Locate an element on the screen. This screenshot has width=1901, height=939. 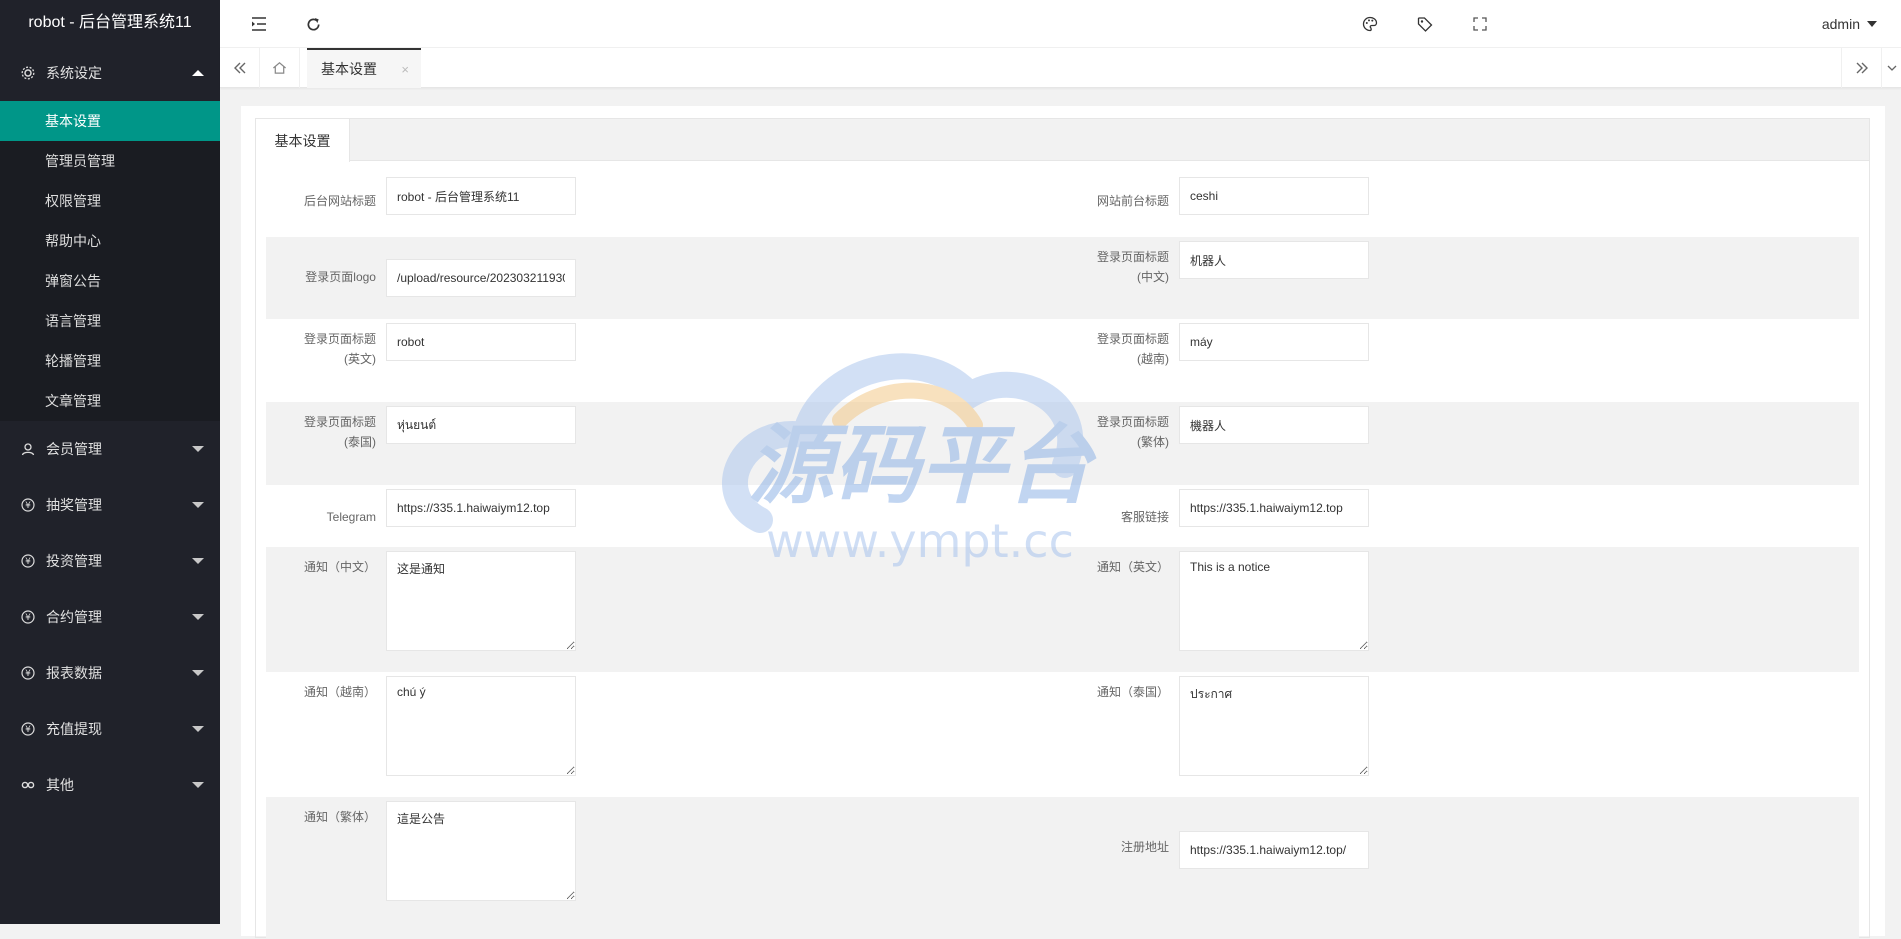
notice-cn-textarea: 这是通知 is located at coordinates (481, 601).